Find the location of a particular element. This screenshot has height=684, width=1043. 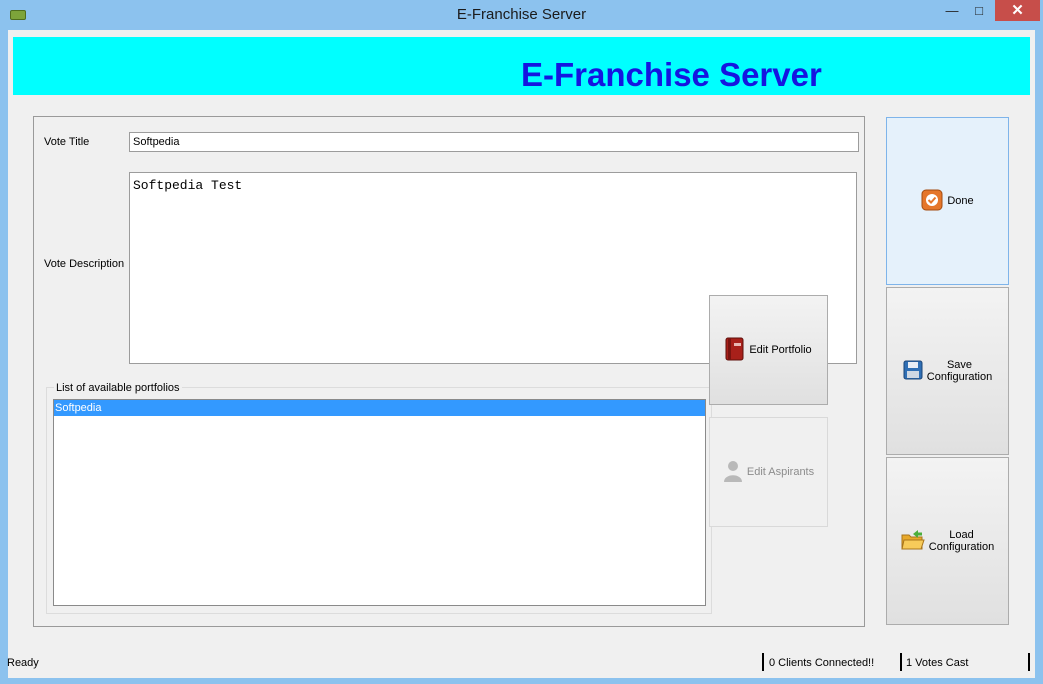

save-configuration-label-line2: Configuration is located at coordinates (959, 377).